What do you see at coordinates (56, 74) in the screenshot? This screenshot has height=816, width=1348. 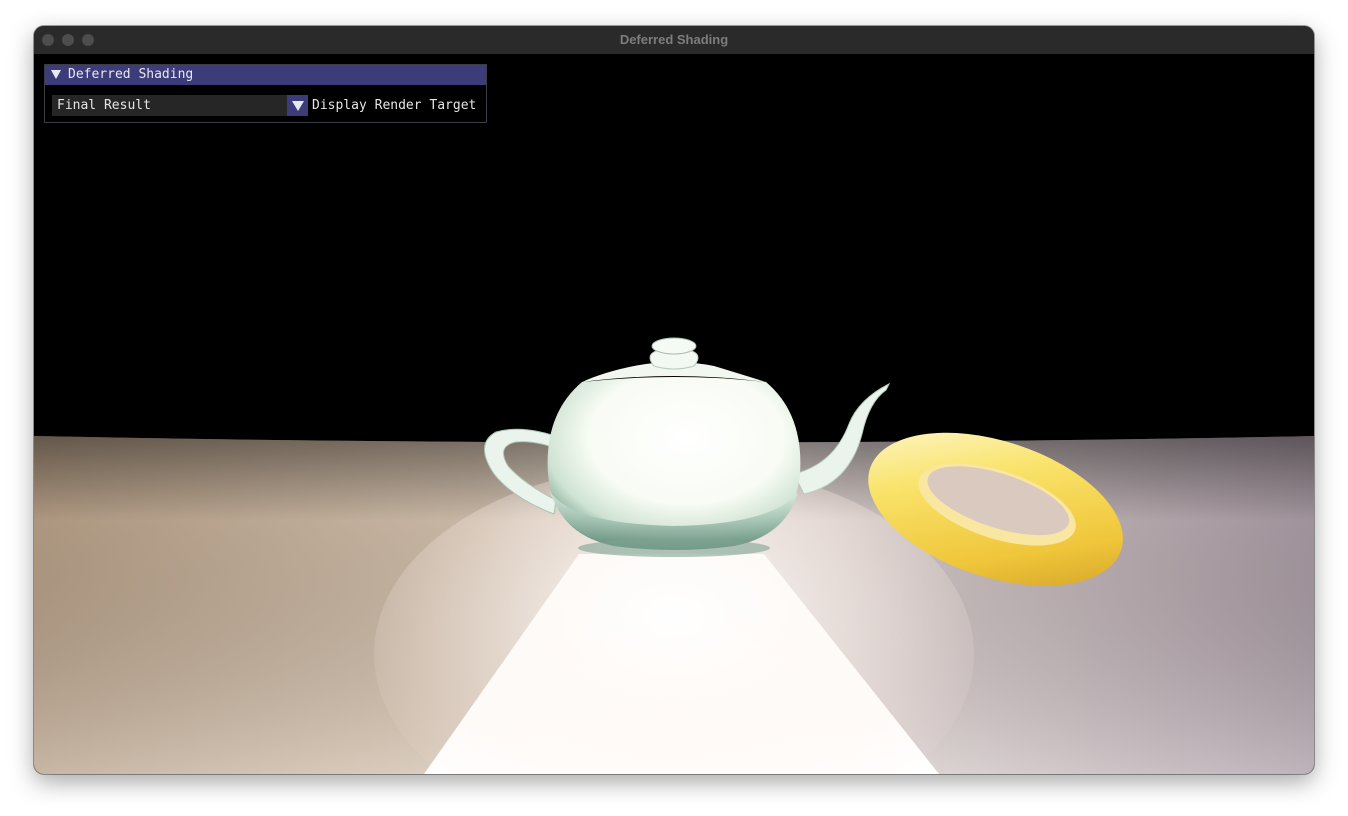 I see `collapse-arrow-icon` at bounding box center [56, 74].